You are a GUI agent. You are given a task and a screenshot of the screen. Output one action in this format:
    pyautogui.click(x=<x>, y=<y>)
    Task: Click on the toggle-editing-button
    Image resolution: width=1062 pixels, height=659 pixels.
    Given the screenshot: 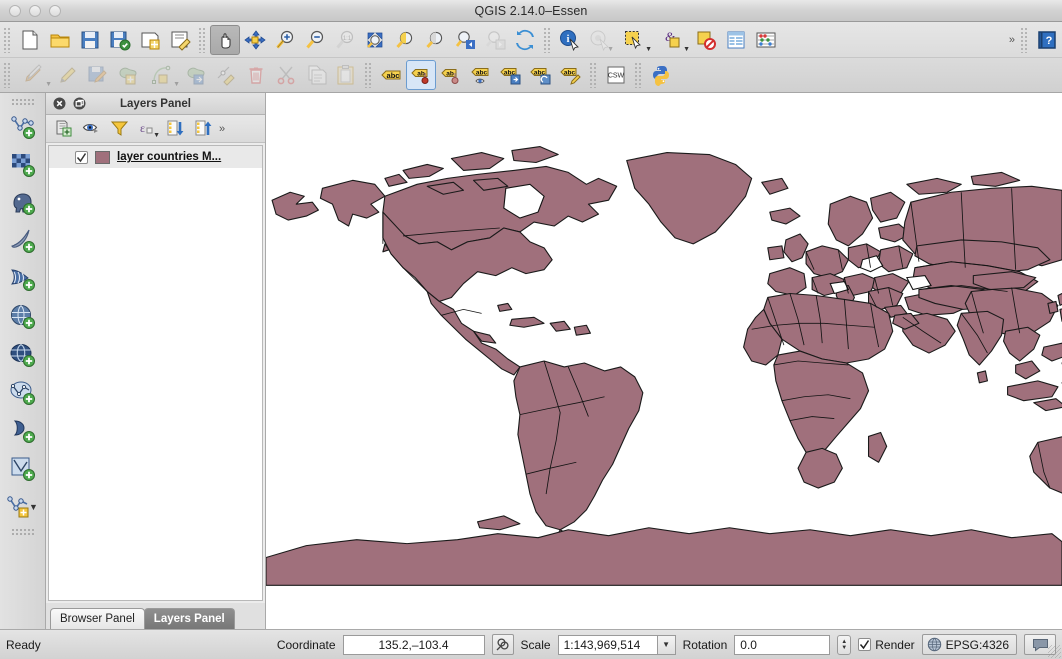 What is the action you would take?
    pyautogui.click(x=68, y=75)
    